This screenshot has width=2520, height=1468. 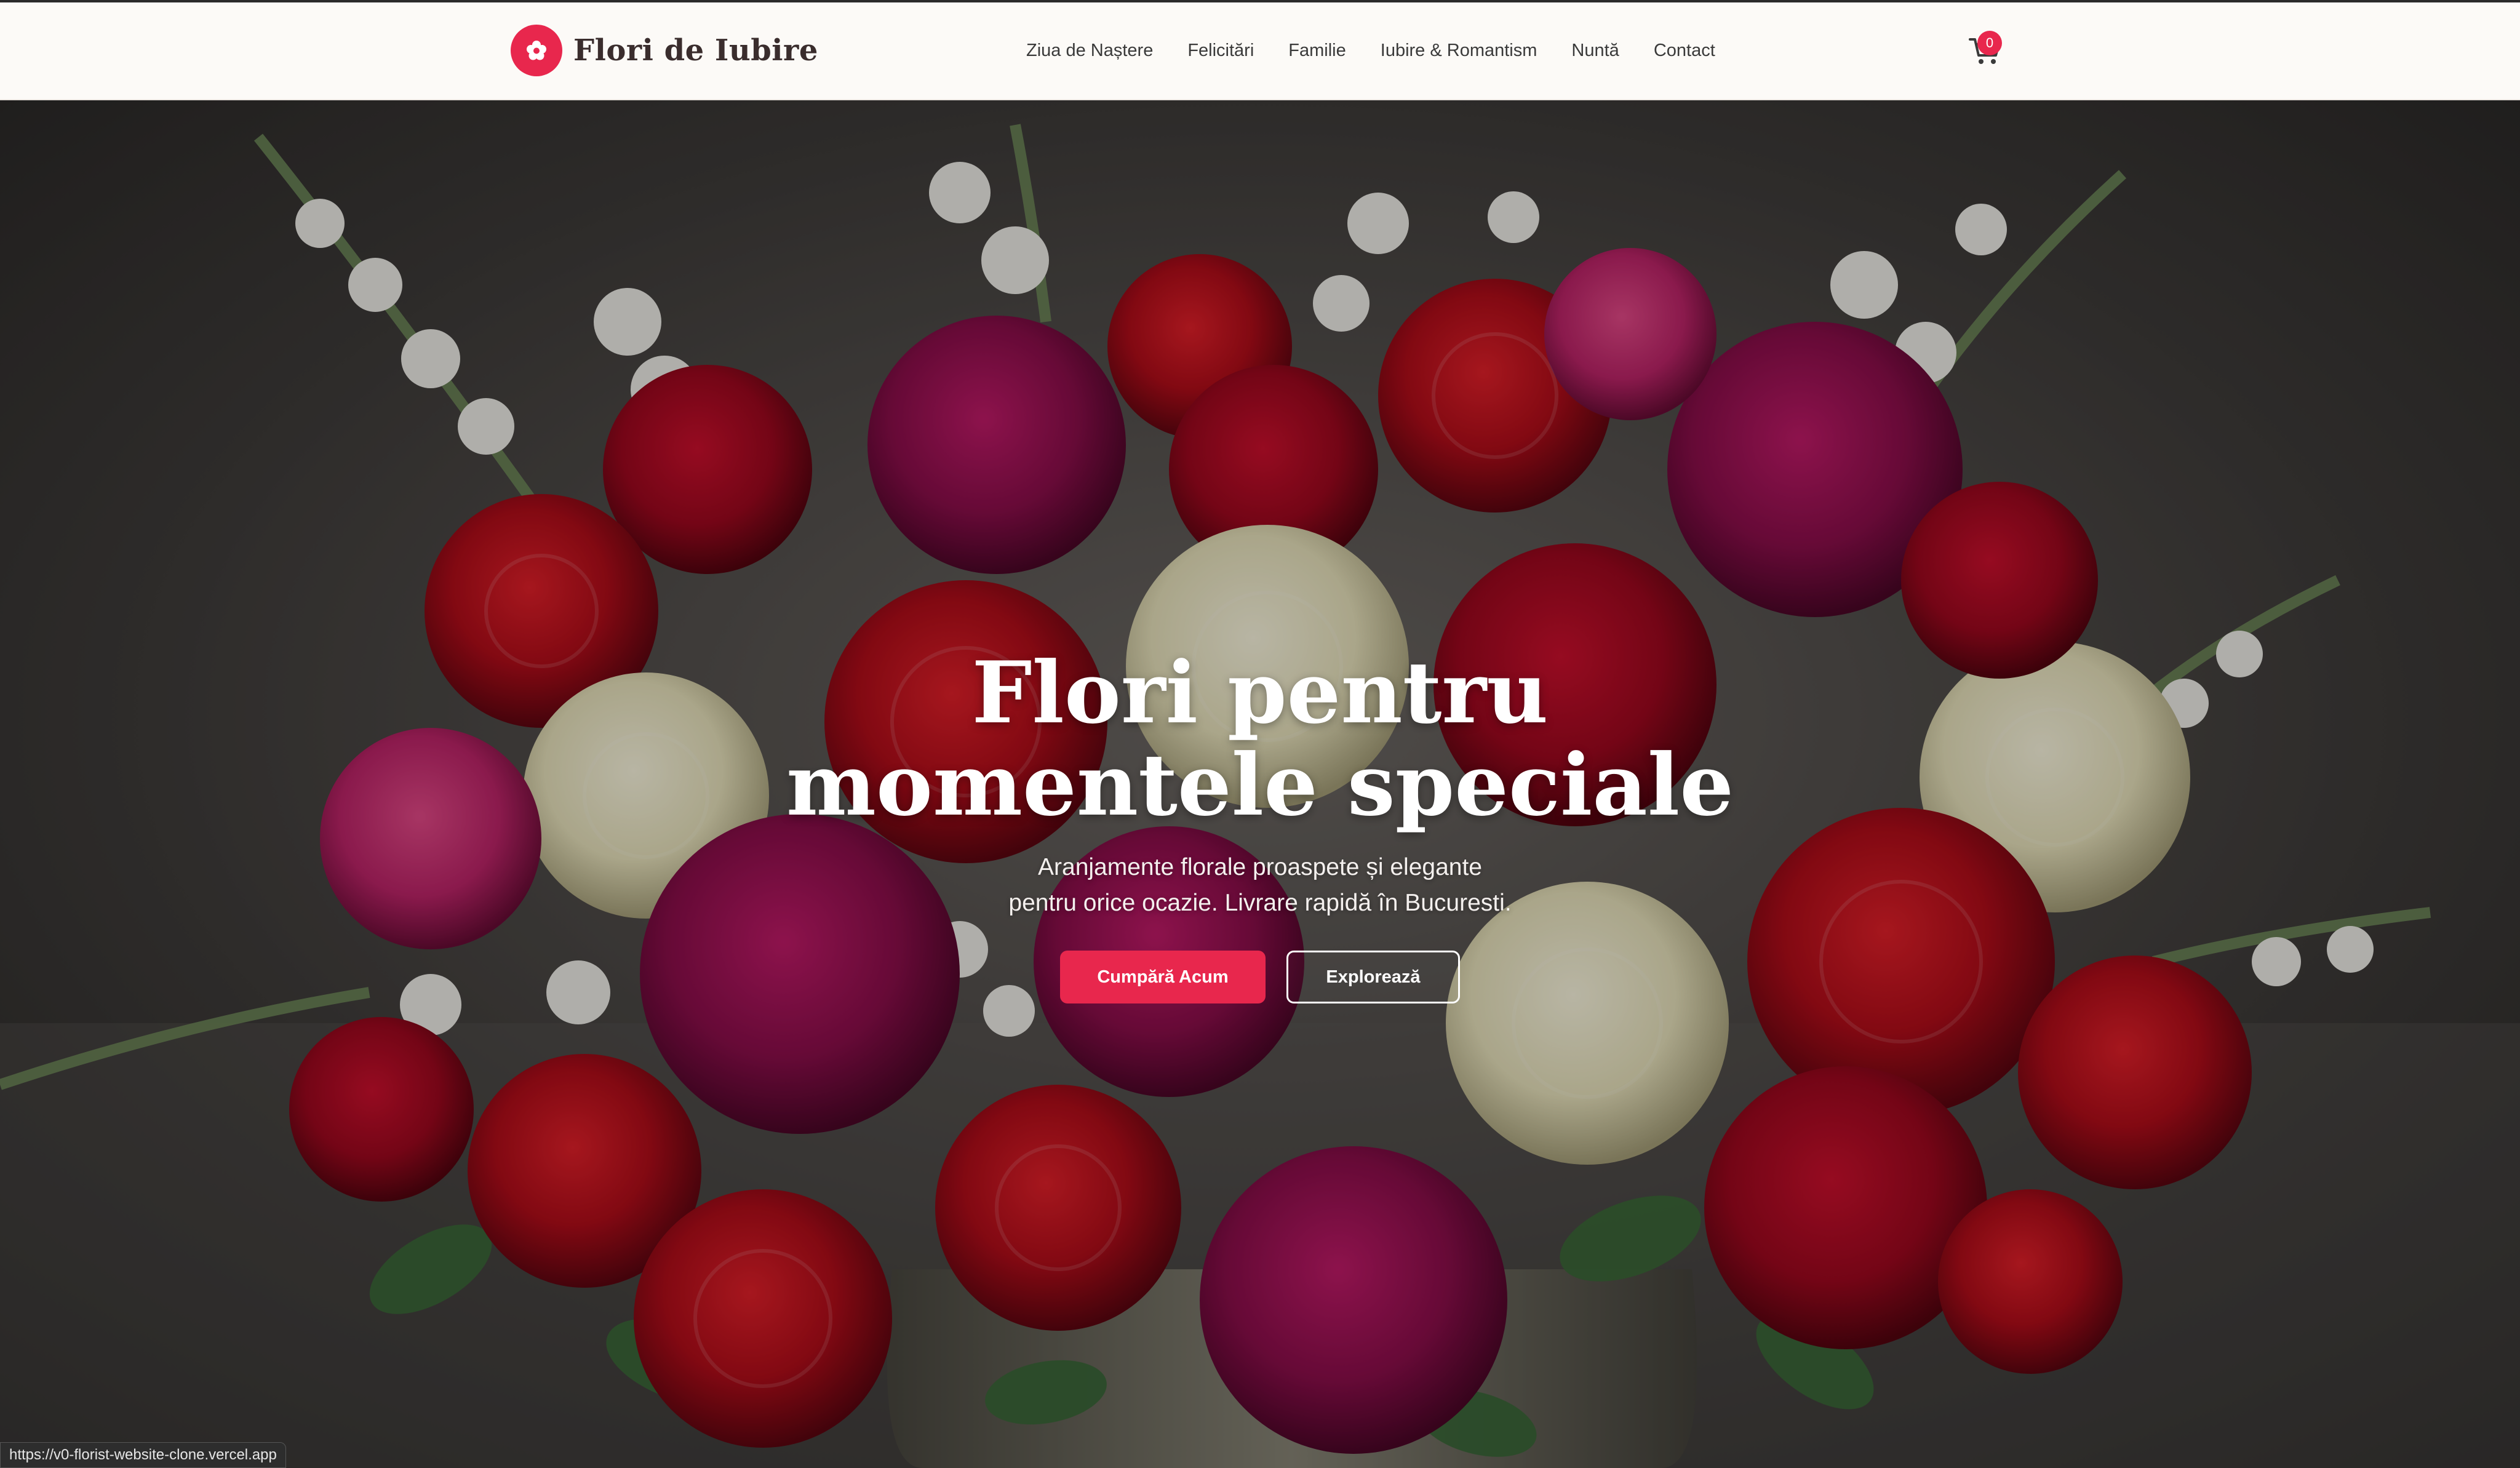 I want to click on flower-icon, so click(x=536, y=51).